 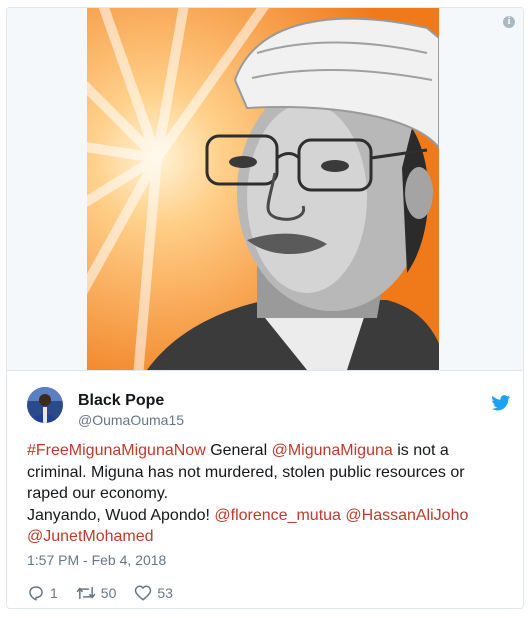 I want to click on twitter-bird-icon, so click(x=501, y=403).